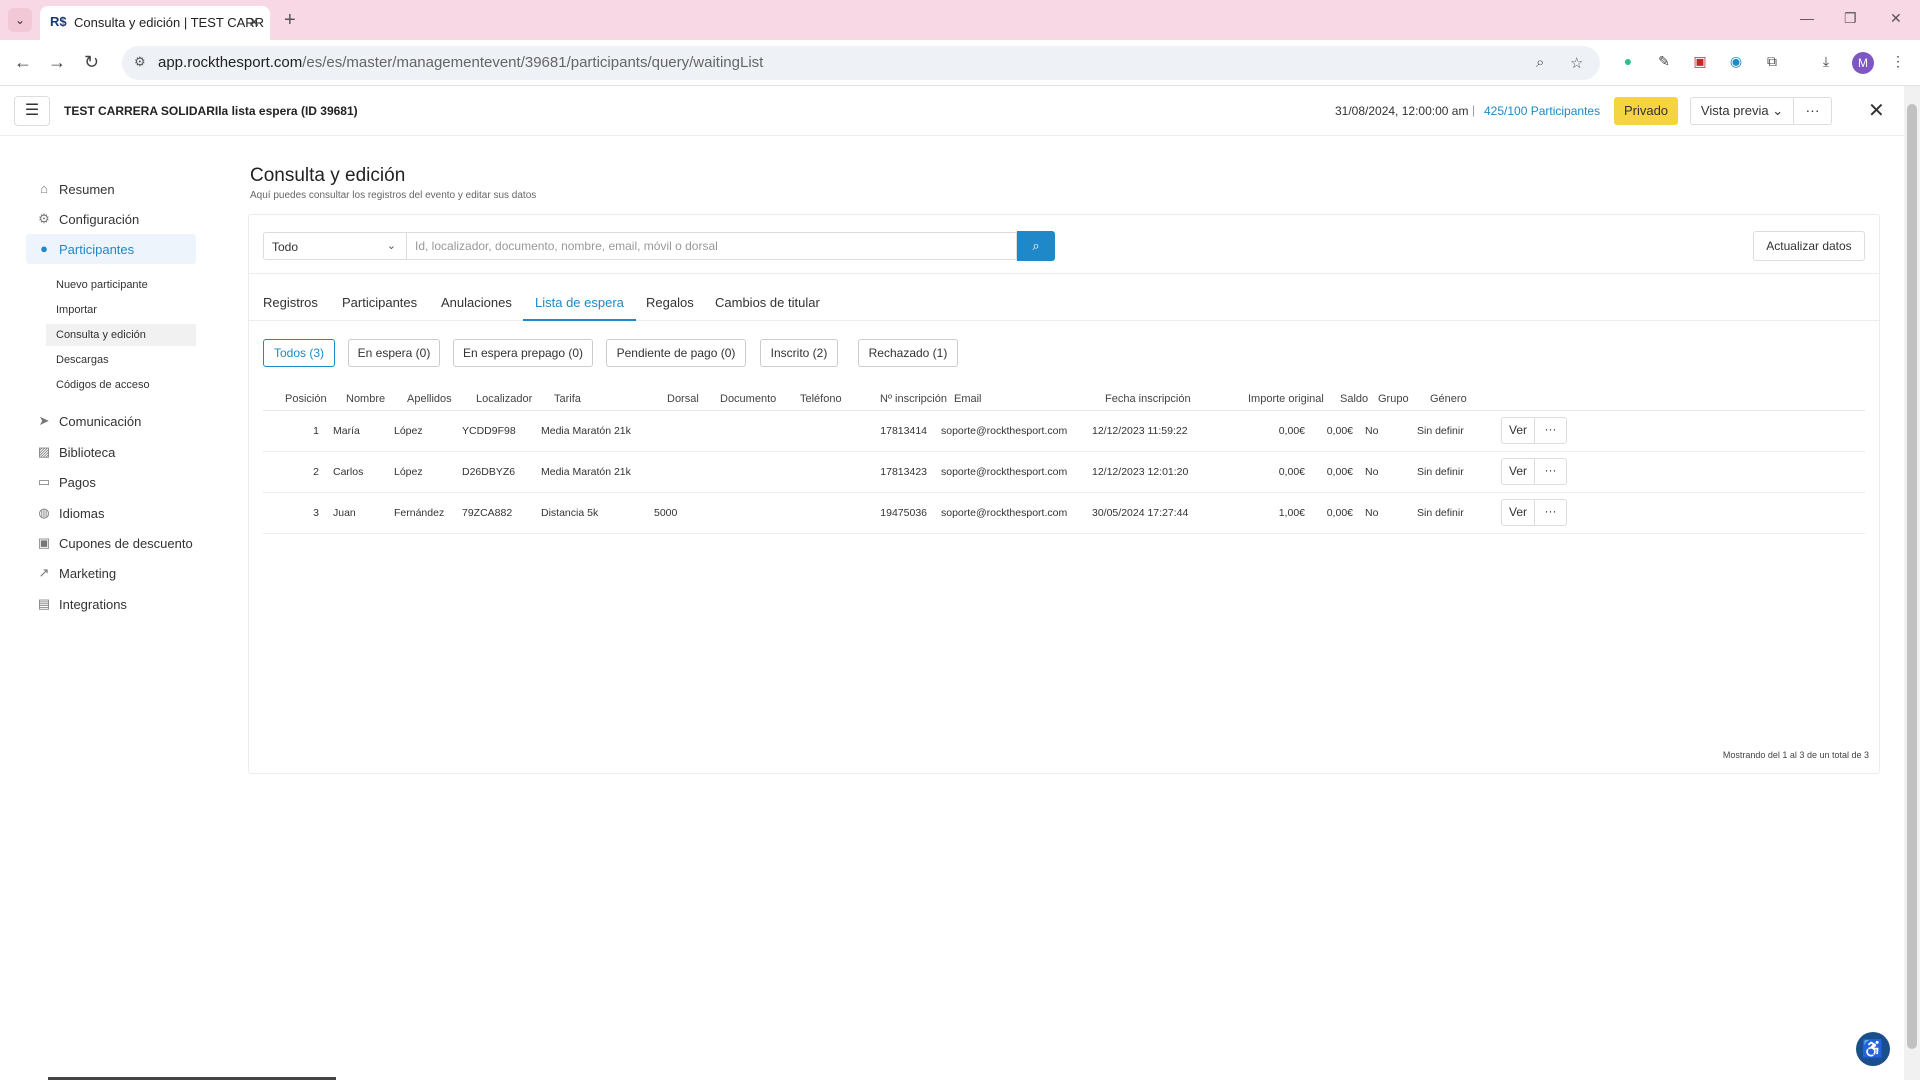  I want to click on sidebar-item-pagos: ▭ Pagos, so click(111, 482).